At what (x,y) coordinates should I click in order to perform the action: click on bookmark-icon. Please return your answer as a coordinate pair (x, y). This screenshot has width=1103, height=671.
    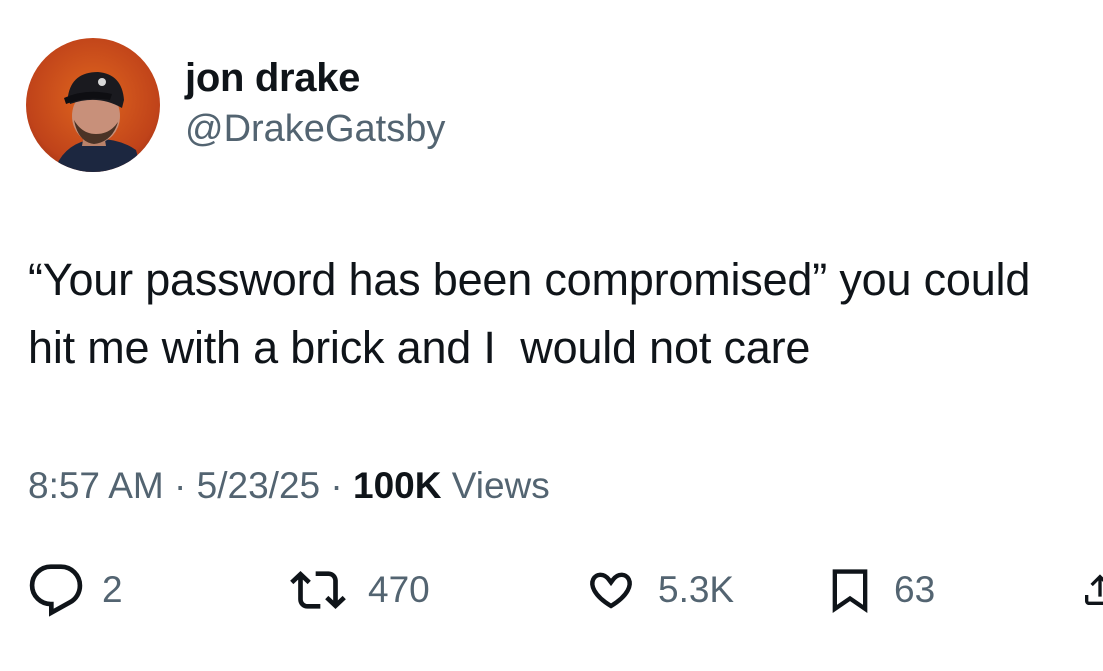
    Looking at the image, I should click on (850, 590).